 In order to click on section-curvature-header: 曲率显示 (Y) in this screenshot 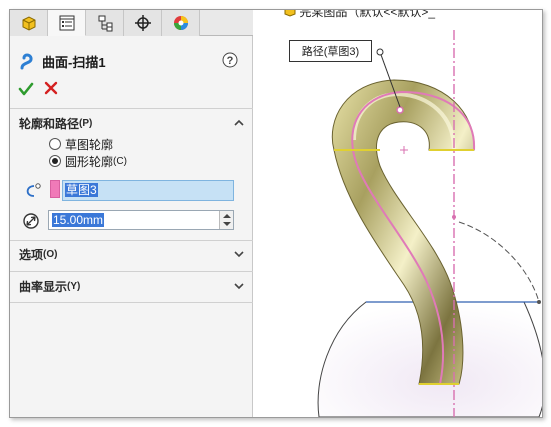, I will do `click(132, 286)`.